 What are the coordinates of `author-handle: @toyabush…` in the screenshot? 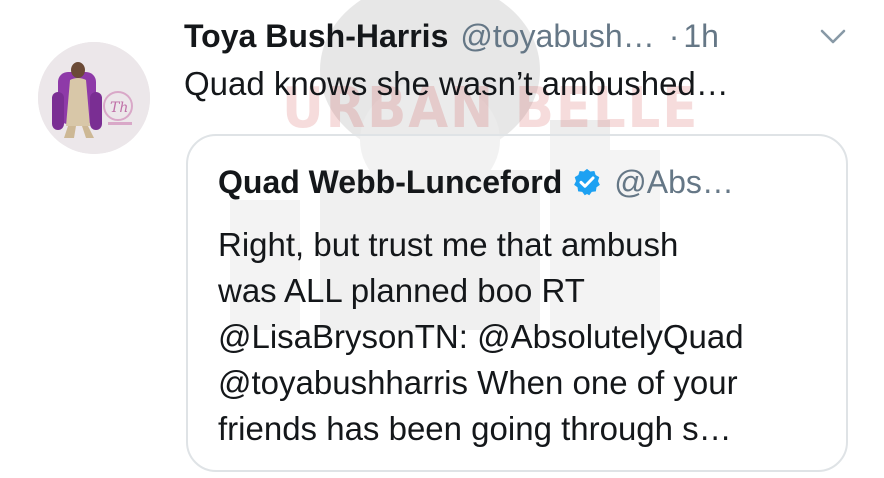 It's located at (557, 36).